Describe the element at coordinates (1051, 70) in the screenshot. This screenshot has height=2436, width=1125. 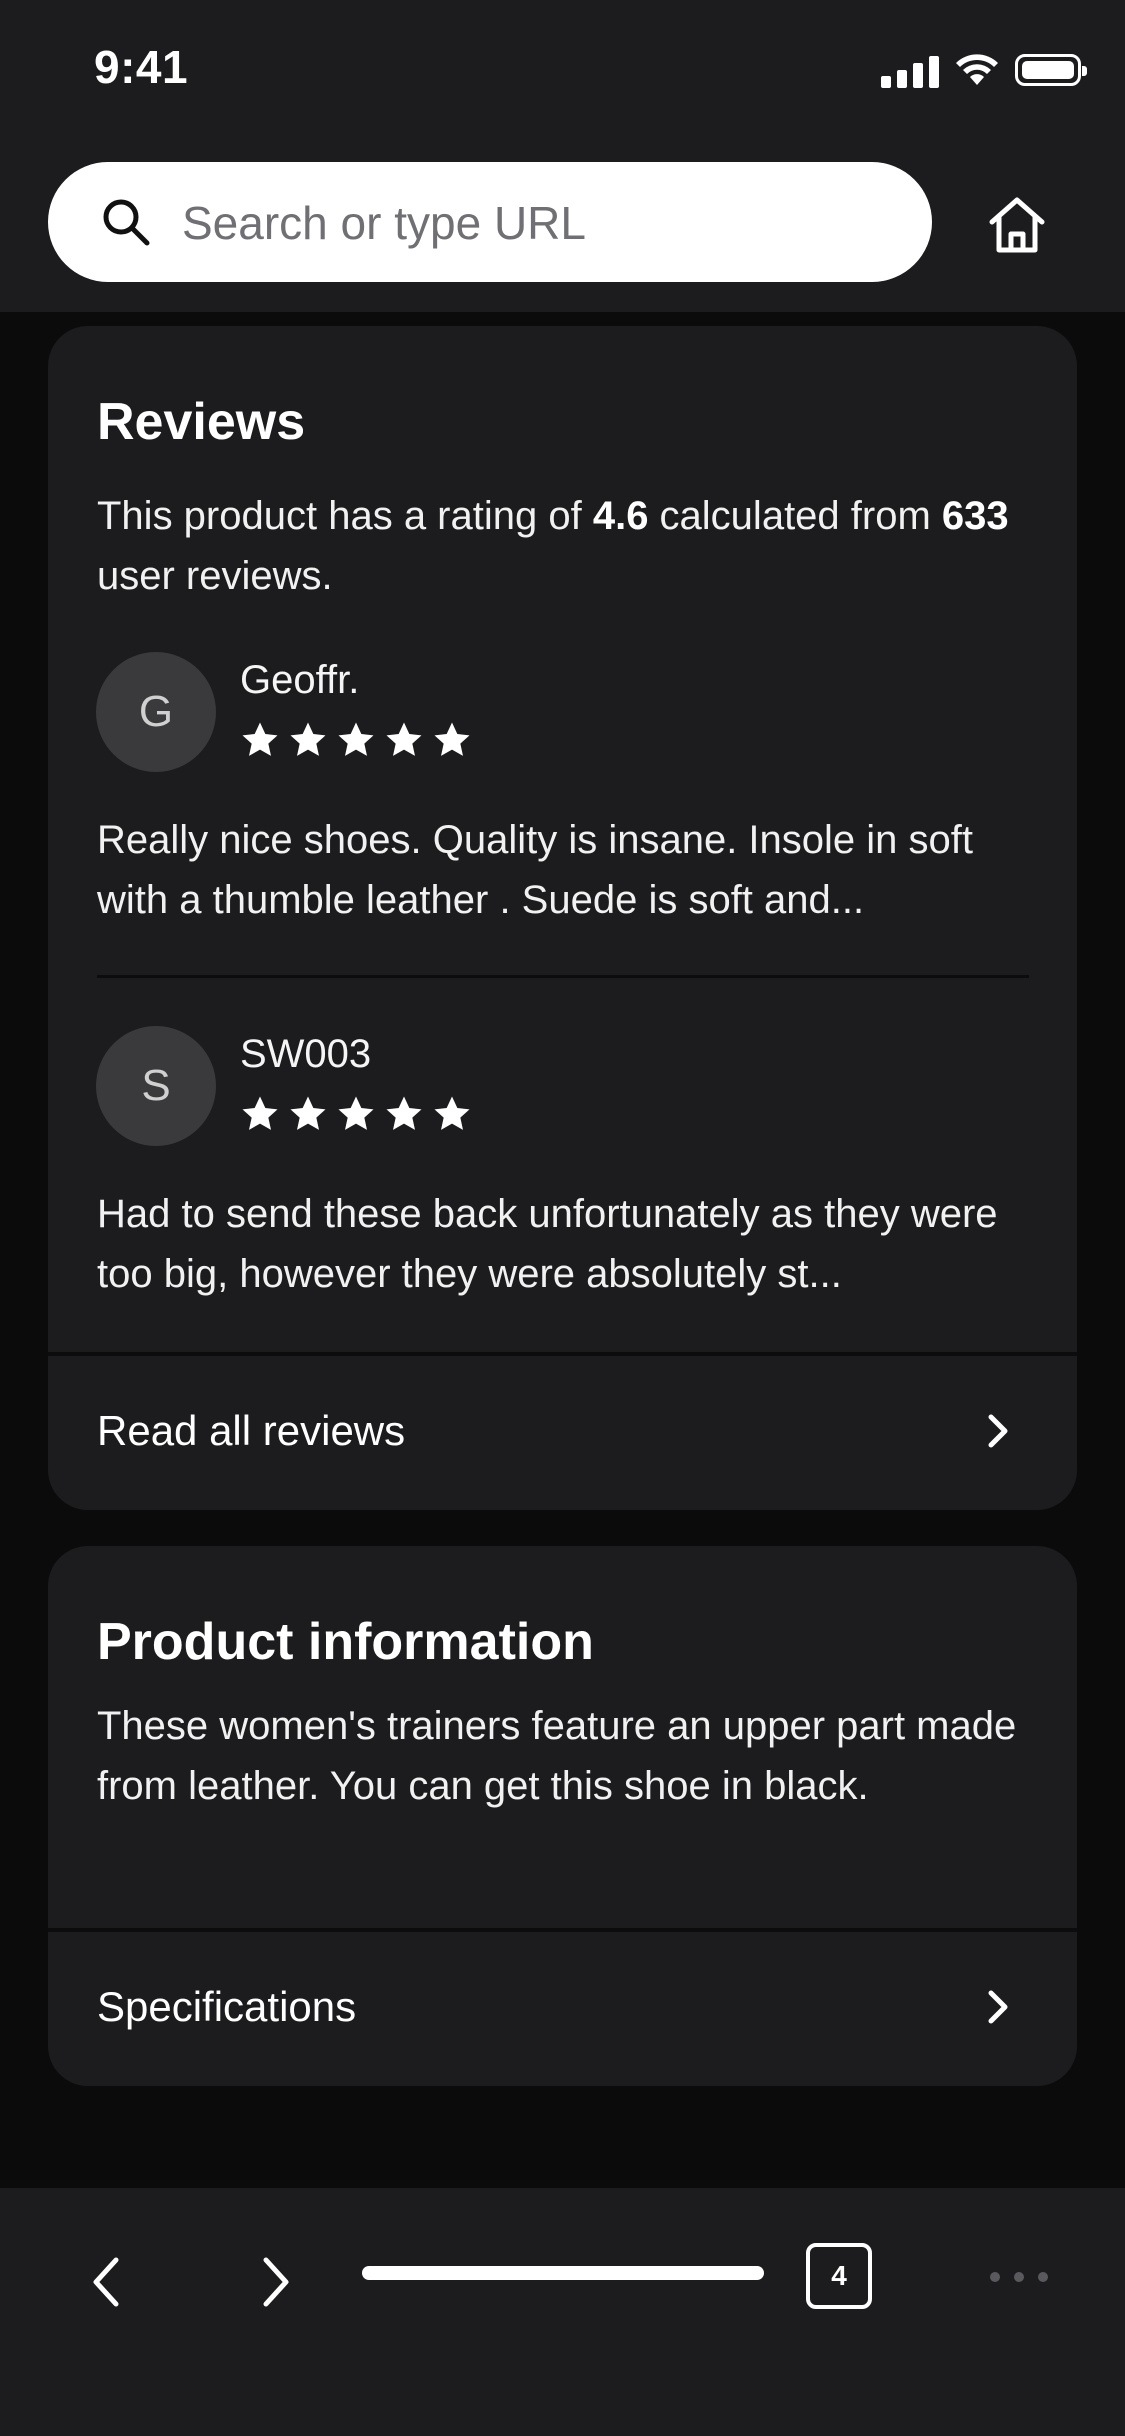
I see `battery-icon` at that location.